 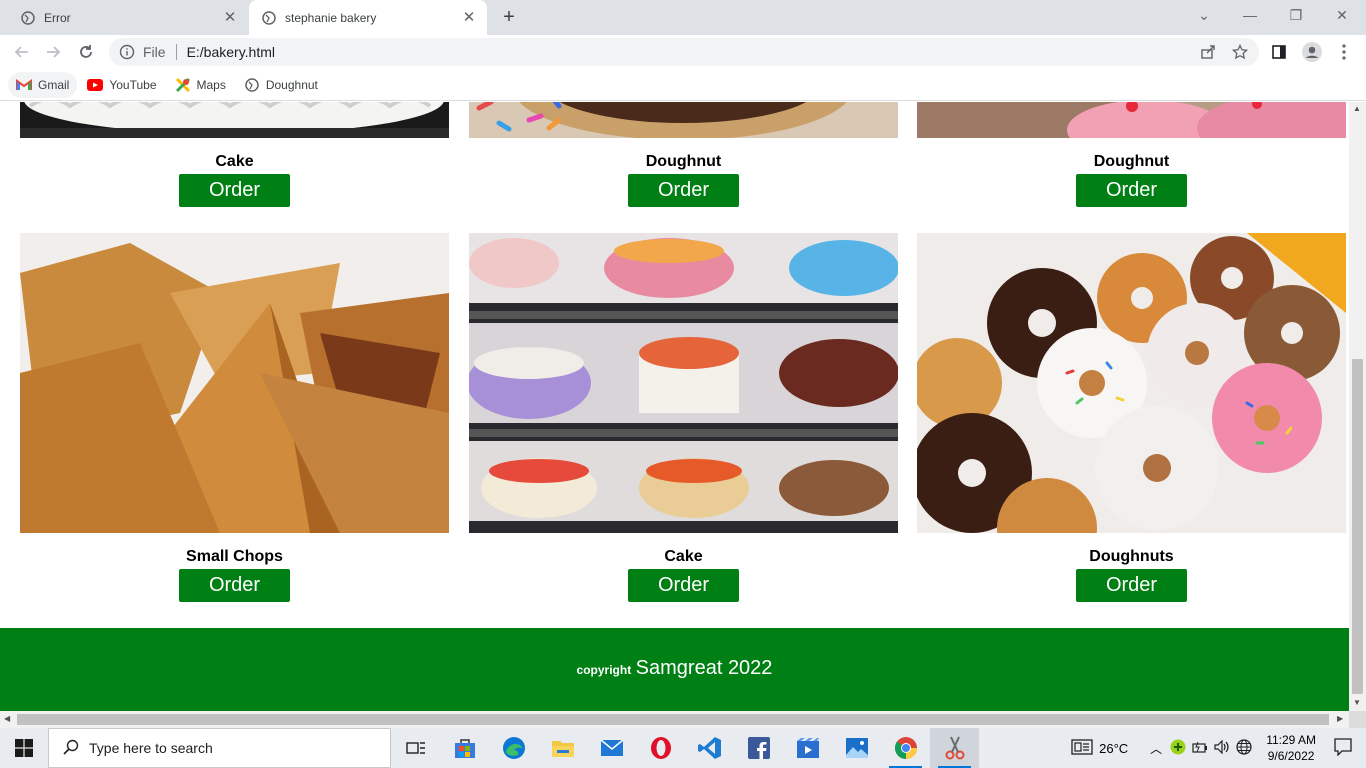 I want to click on tab-strip: Error ✕ stephanie bakery ✕ + ⌄ — ❐ ✕, so click(x=683, y=17).